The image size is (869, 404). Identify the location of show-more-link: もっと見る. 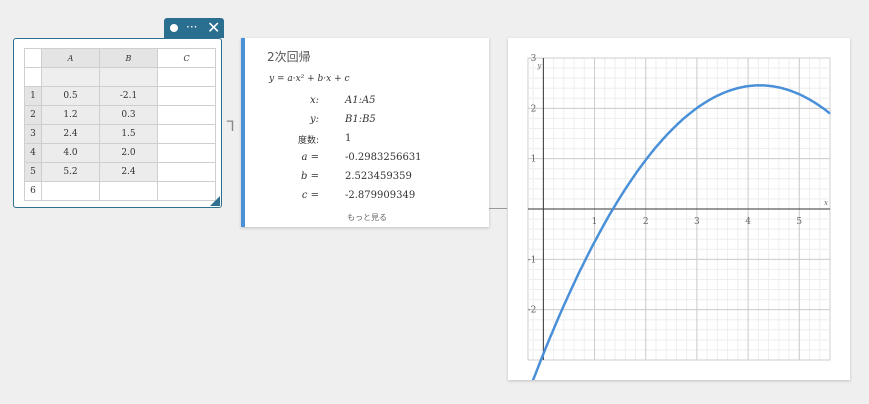
(367, 217).